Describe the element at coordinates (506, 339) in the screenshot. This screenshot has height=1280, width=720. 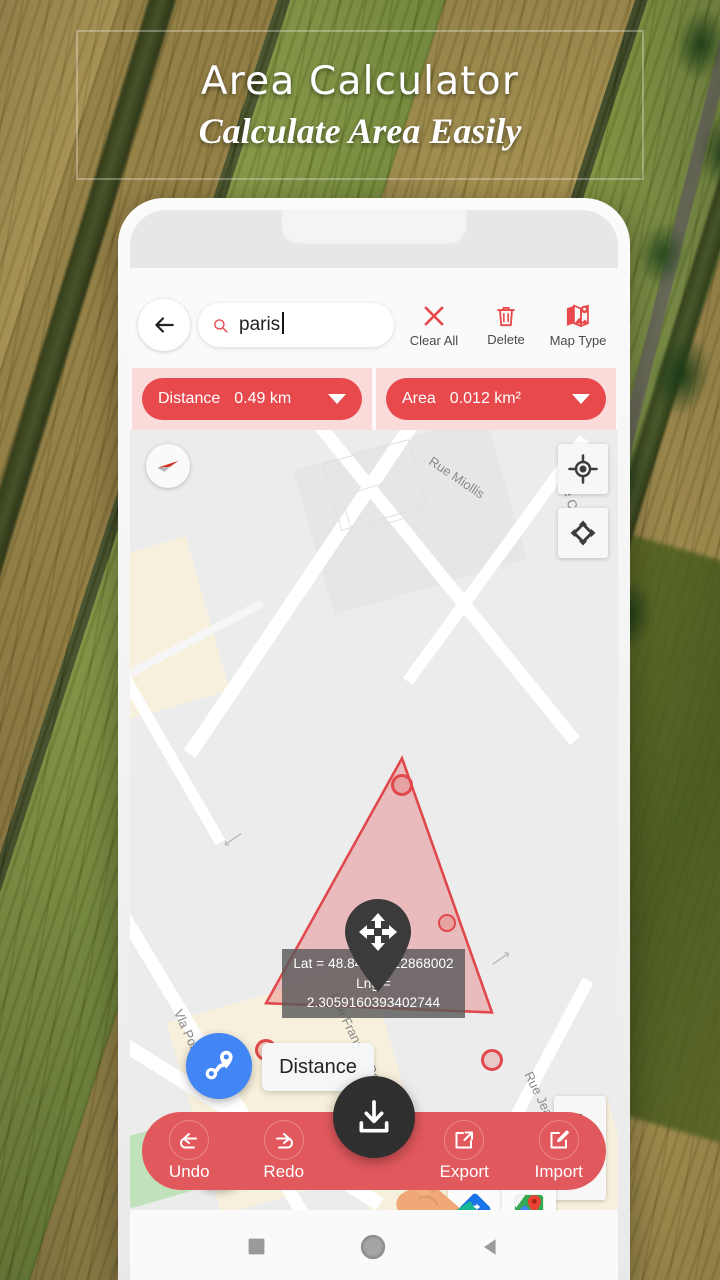
I see `delete-label: Delete` at that location.